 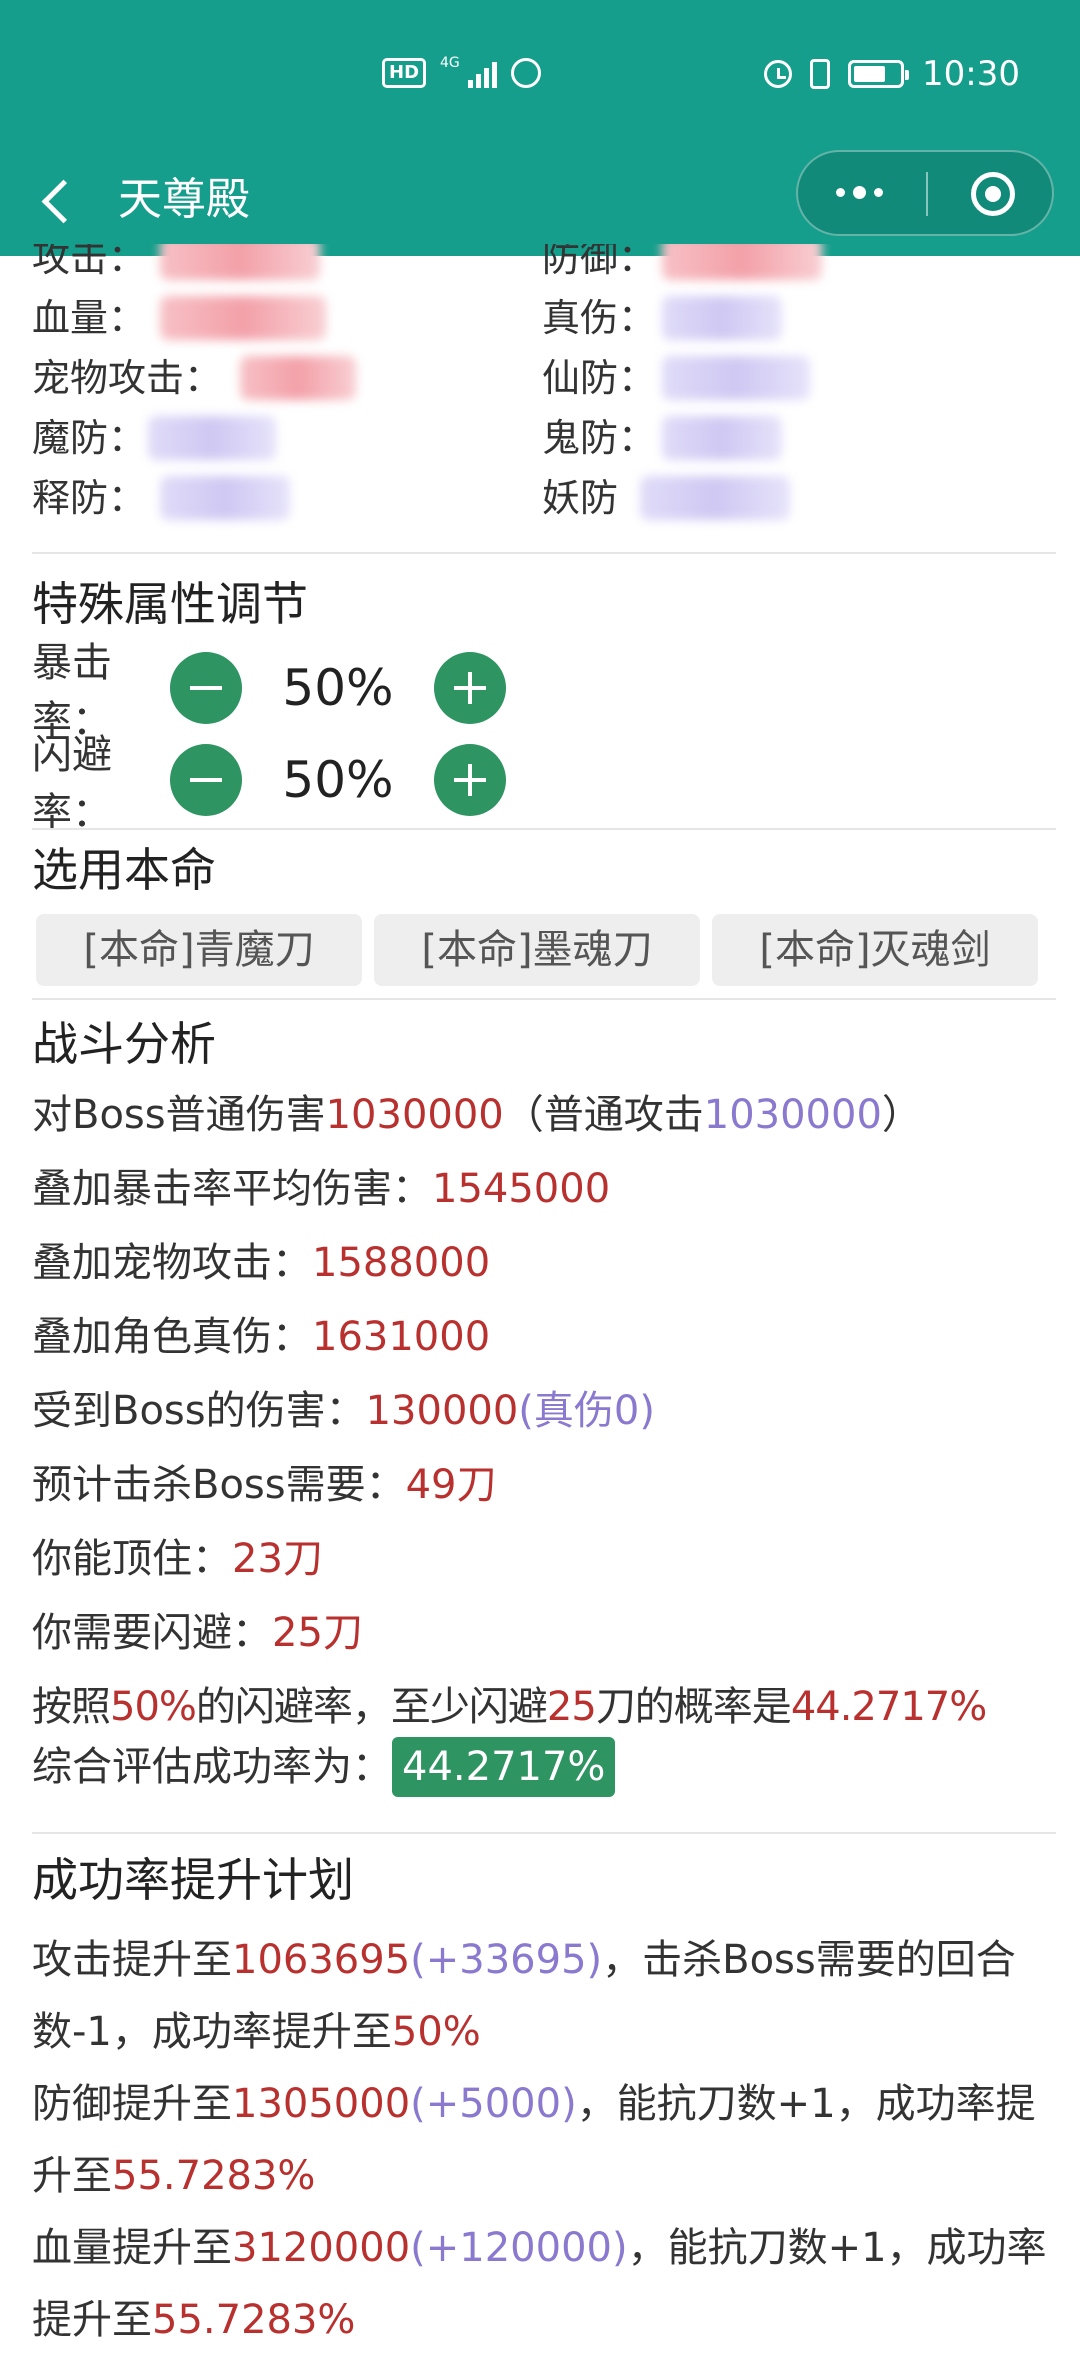 I want to click on status-icons-right: 10:30, so click(x=892, y=74).